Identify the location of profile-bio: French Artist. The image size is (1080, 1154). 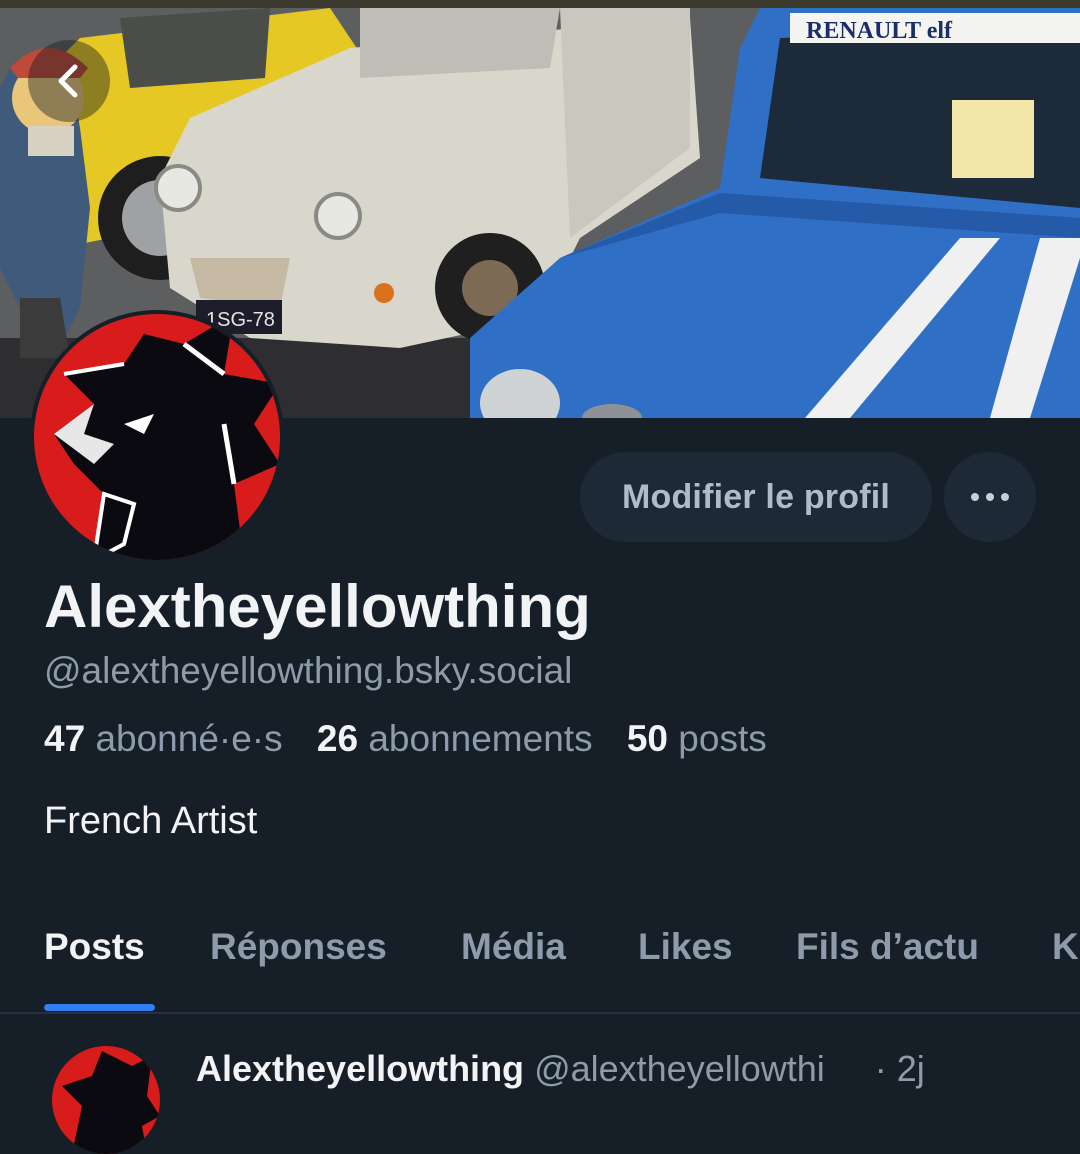
(151, 821).